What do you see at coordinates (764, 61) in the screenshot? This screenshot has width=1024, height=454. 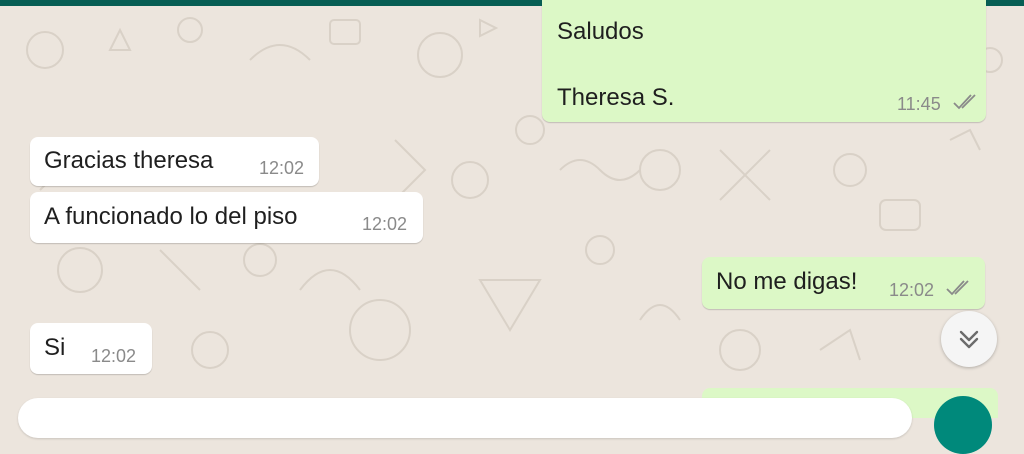 I see `outgoing-message-bubble: Saludos Theresa S. 11:45` at bounding box center [764, 61].